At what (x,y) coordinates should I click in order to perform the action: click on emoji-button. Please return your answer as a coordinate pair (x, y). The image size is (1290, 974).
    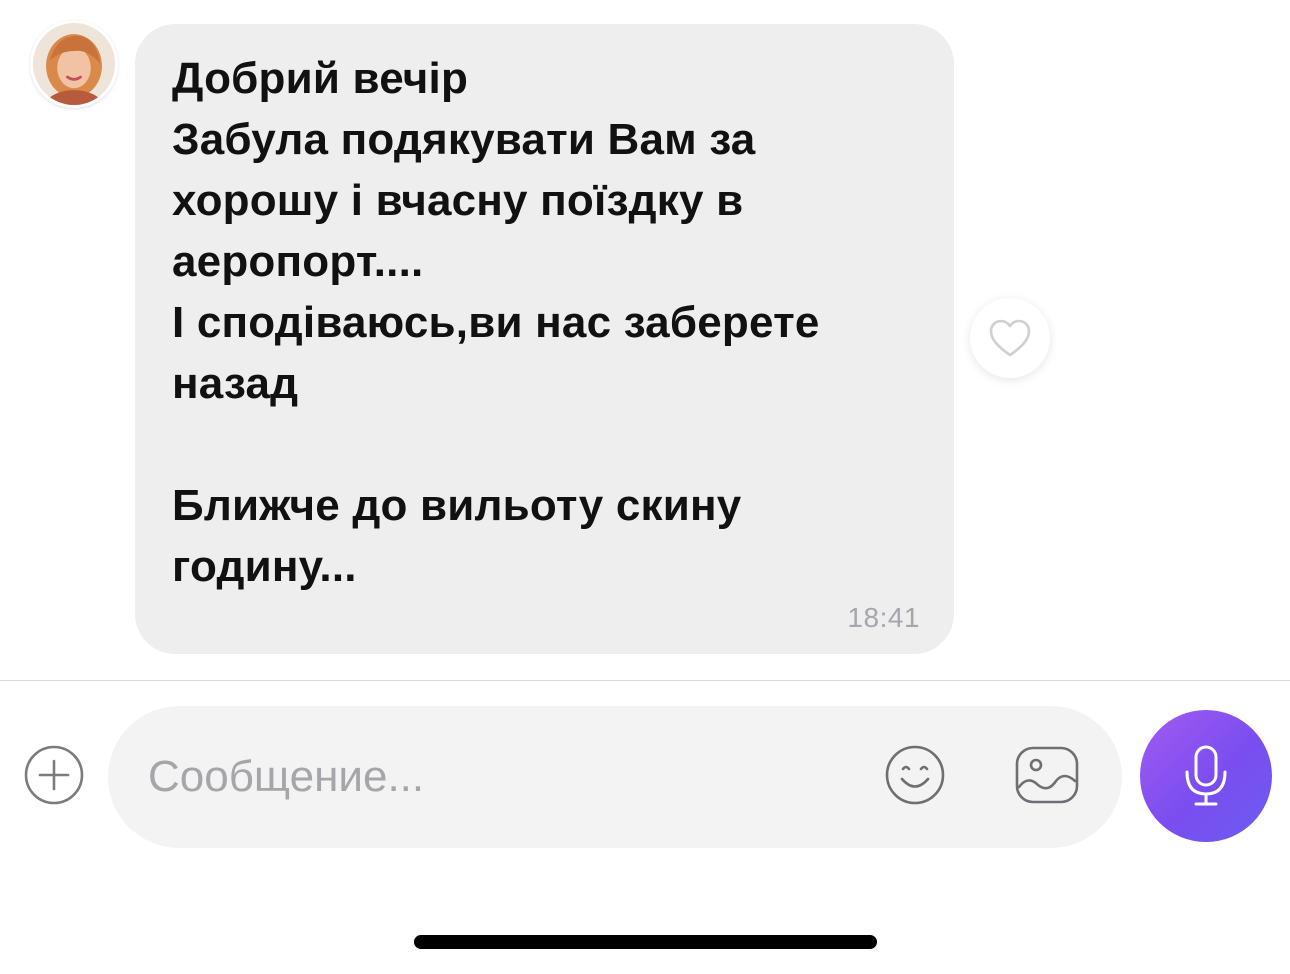
    Looking at the image, I should click on (915, 775).